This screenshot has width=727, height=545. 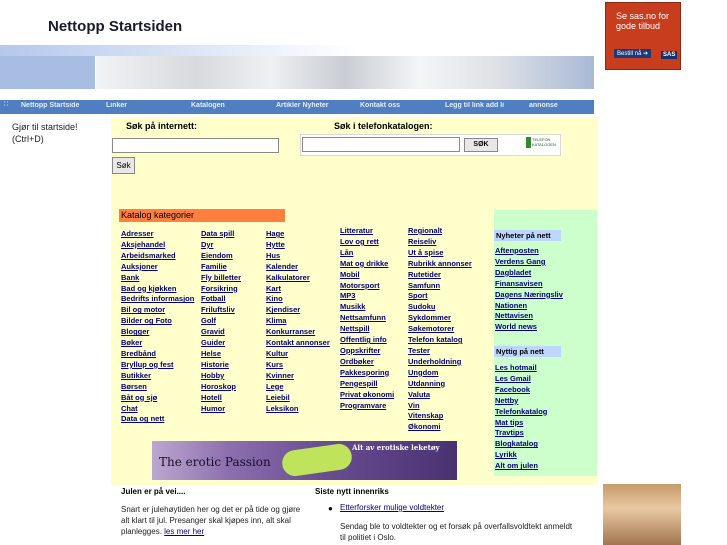 I want to click on nav-item-annonse: annonse, so click(x=554, y=105).